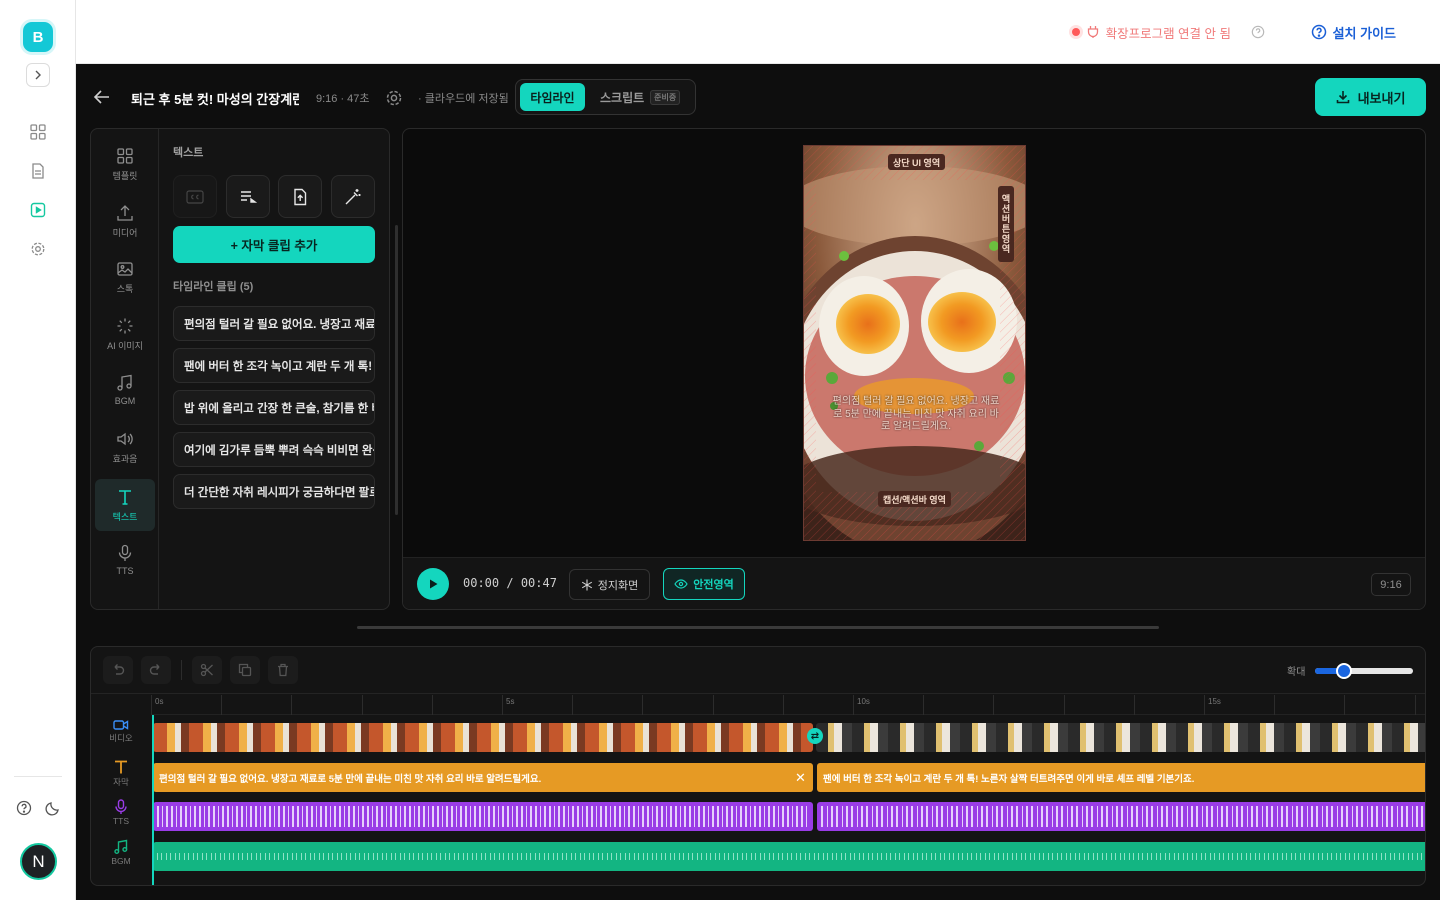 This screenshot has height=900, width=1440. I want to click on tool-column: 템플릿 미디어 스톡 AI 이미지 BGM 효과음 텍스트 TTS, so click(125, 369).